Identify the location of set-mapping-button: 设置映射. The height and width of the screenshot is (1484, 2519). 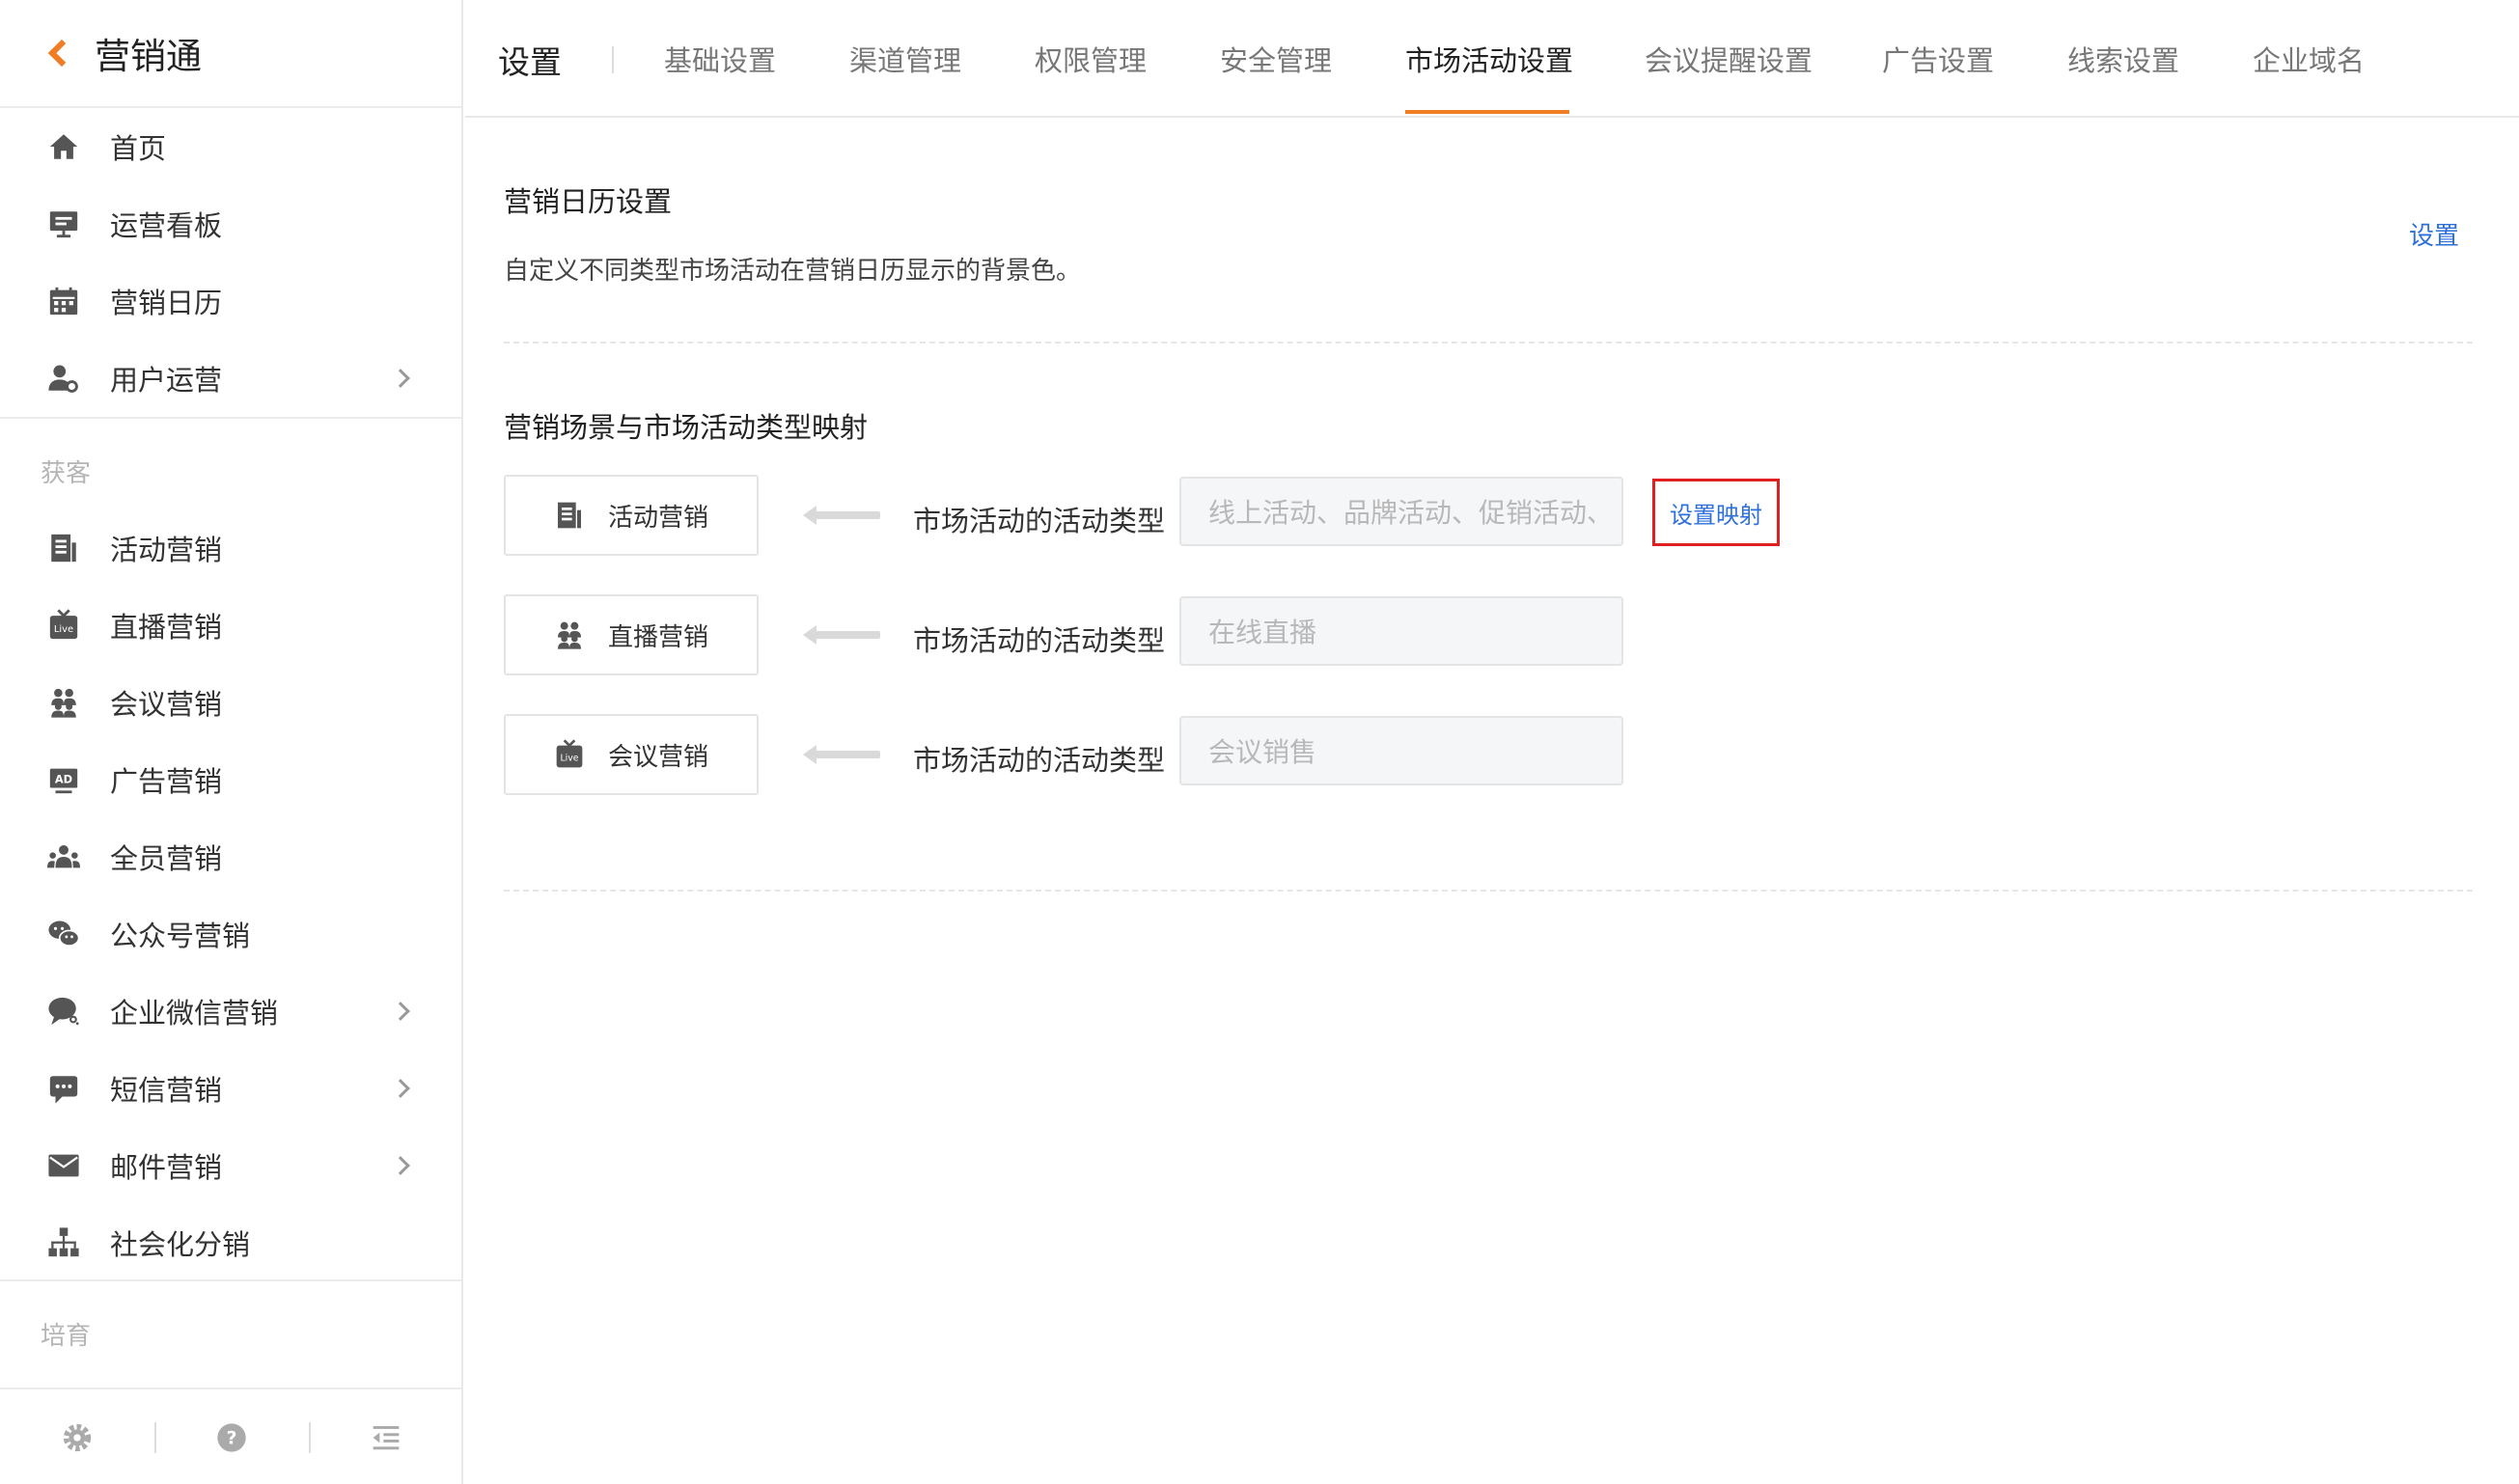
(1716, 512).